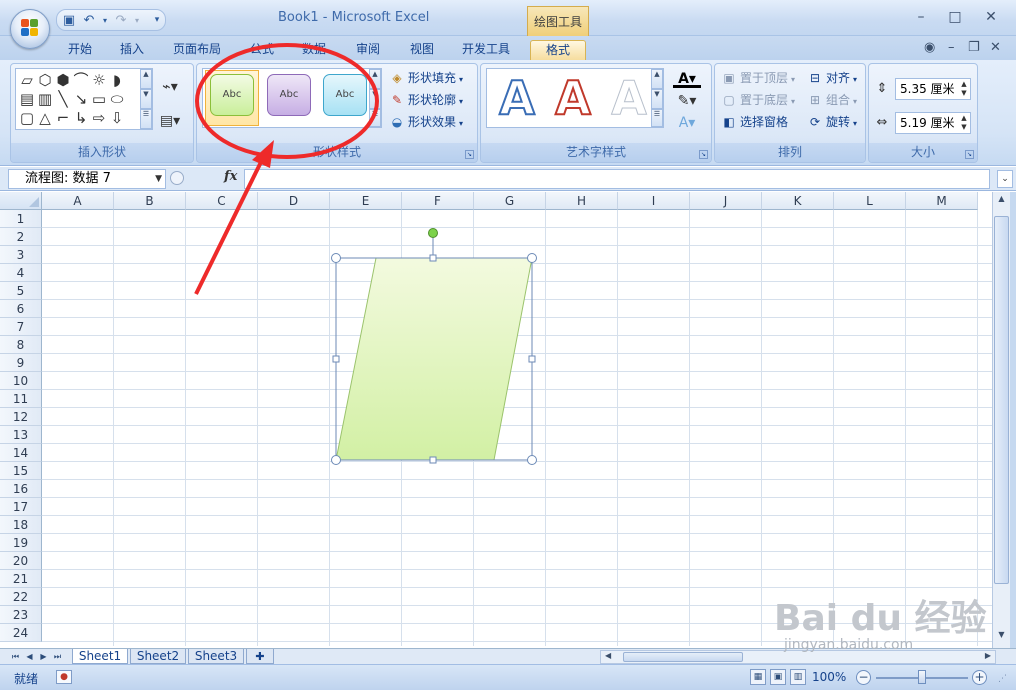 This screenshot has height=690, width=1016. Describe the element at coordinates (21, 291) in the screenshot. I see `row-header: 5` at that location.